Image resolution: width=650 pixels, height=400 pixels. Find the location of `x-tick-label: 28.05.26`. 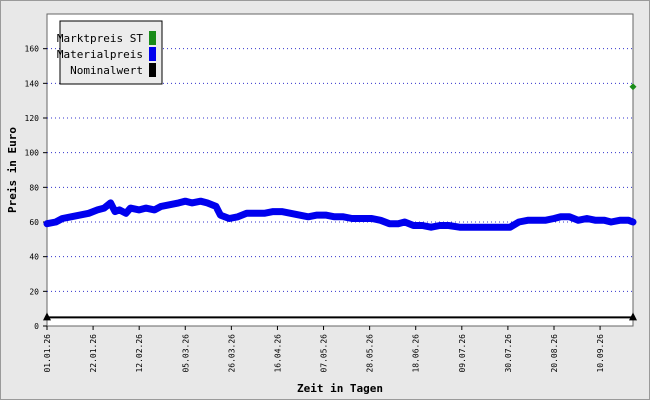

x-tick-label: 28.05.26 is located at coordinates (370, 353).